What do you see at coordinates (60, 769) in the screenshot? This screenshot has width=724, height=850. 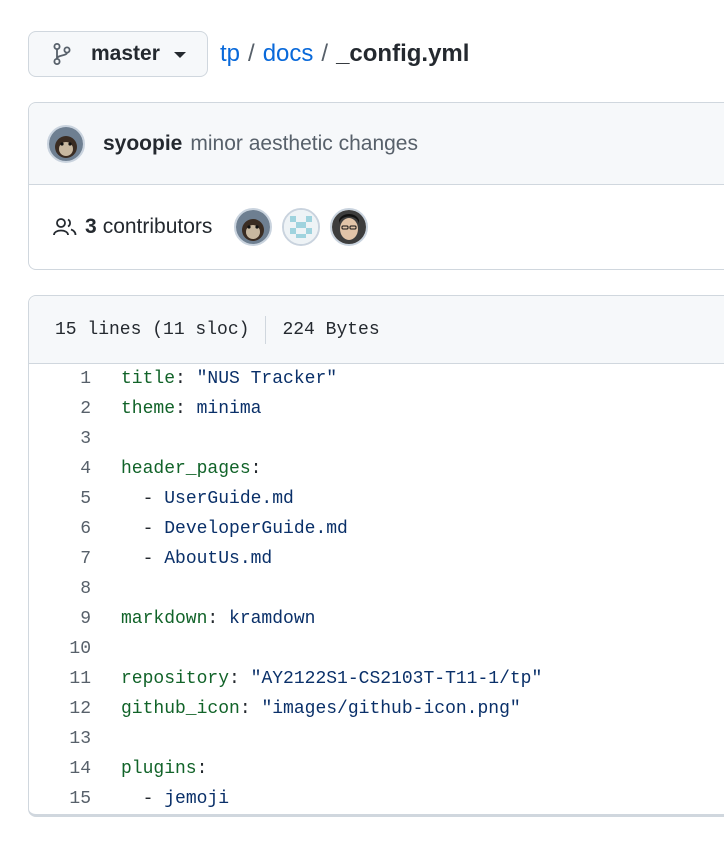 I see `line-number: 14` at bounding box center [60, 769].